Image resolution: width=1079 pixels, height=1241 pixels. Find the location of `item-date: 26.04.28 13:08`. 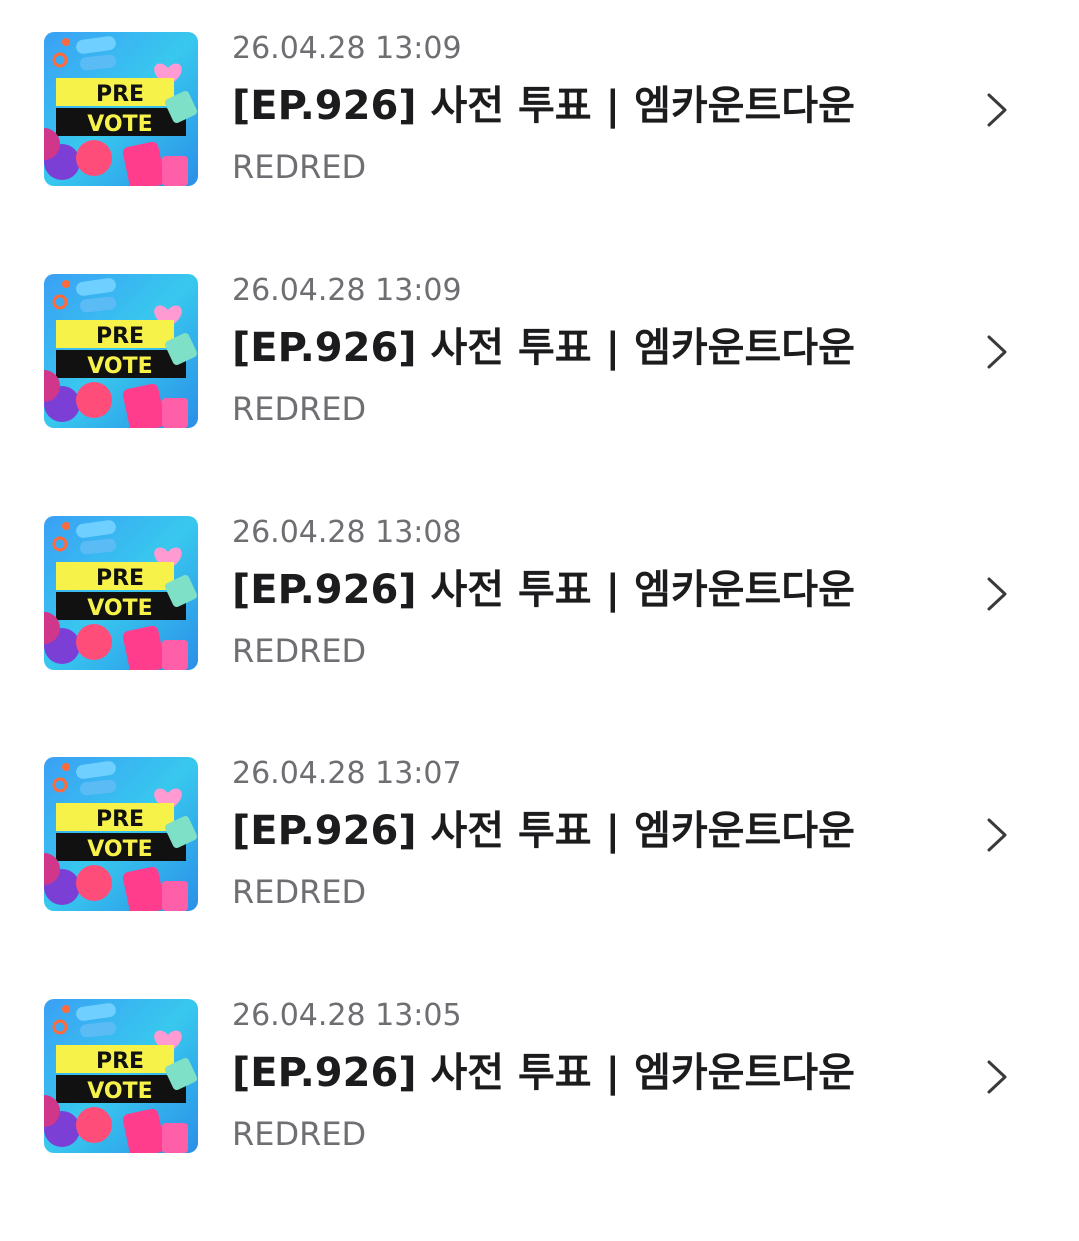

item-date: 26.04.28 13:08 is located at coordinates (347, 532).